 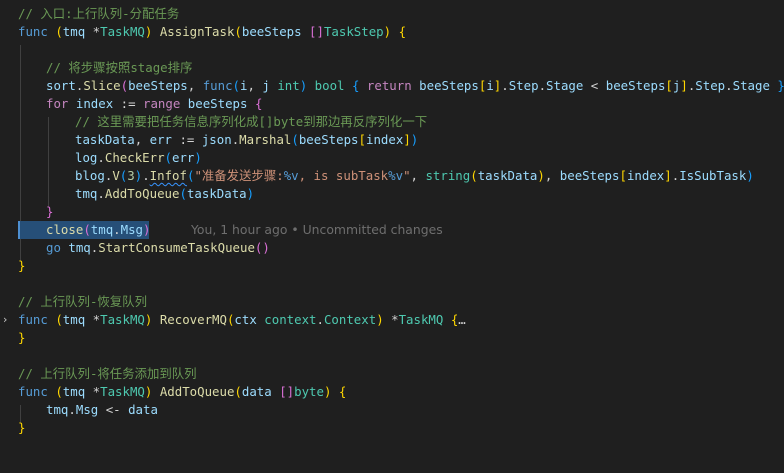 I want to click on code-text: for index := range beeSteps {, so click(x=154, y=103).